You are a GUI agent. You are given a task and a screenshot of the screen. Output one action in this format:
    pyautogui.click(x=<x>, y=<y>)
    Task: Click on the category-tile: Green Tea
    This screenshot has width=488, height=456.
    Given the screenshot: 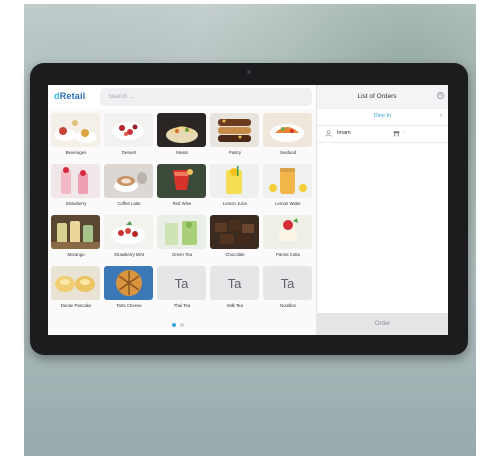 What is the action you would take?
    pyautogui.click(x=182, y=237)
    